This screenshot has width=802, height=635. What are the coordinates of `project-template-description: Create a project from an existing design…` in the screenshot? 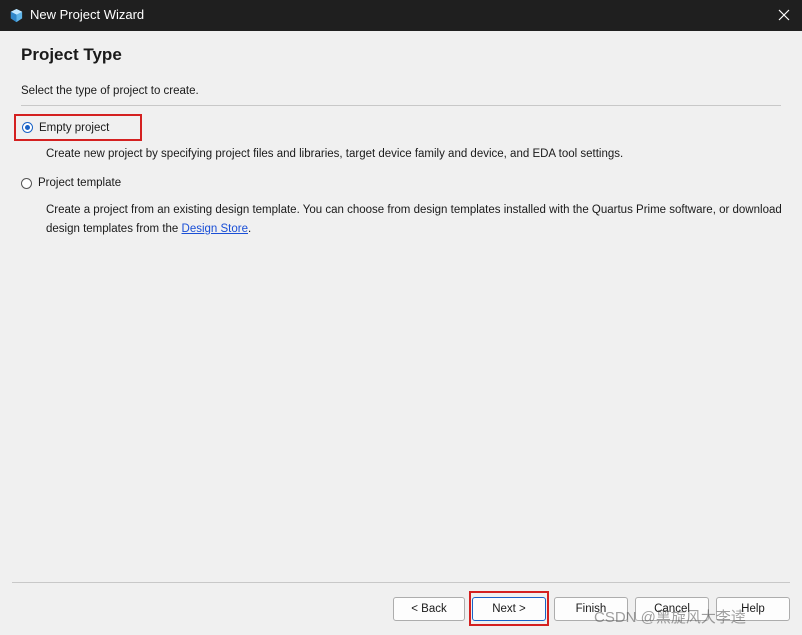 It's located at (416, 220).